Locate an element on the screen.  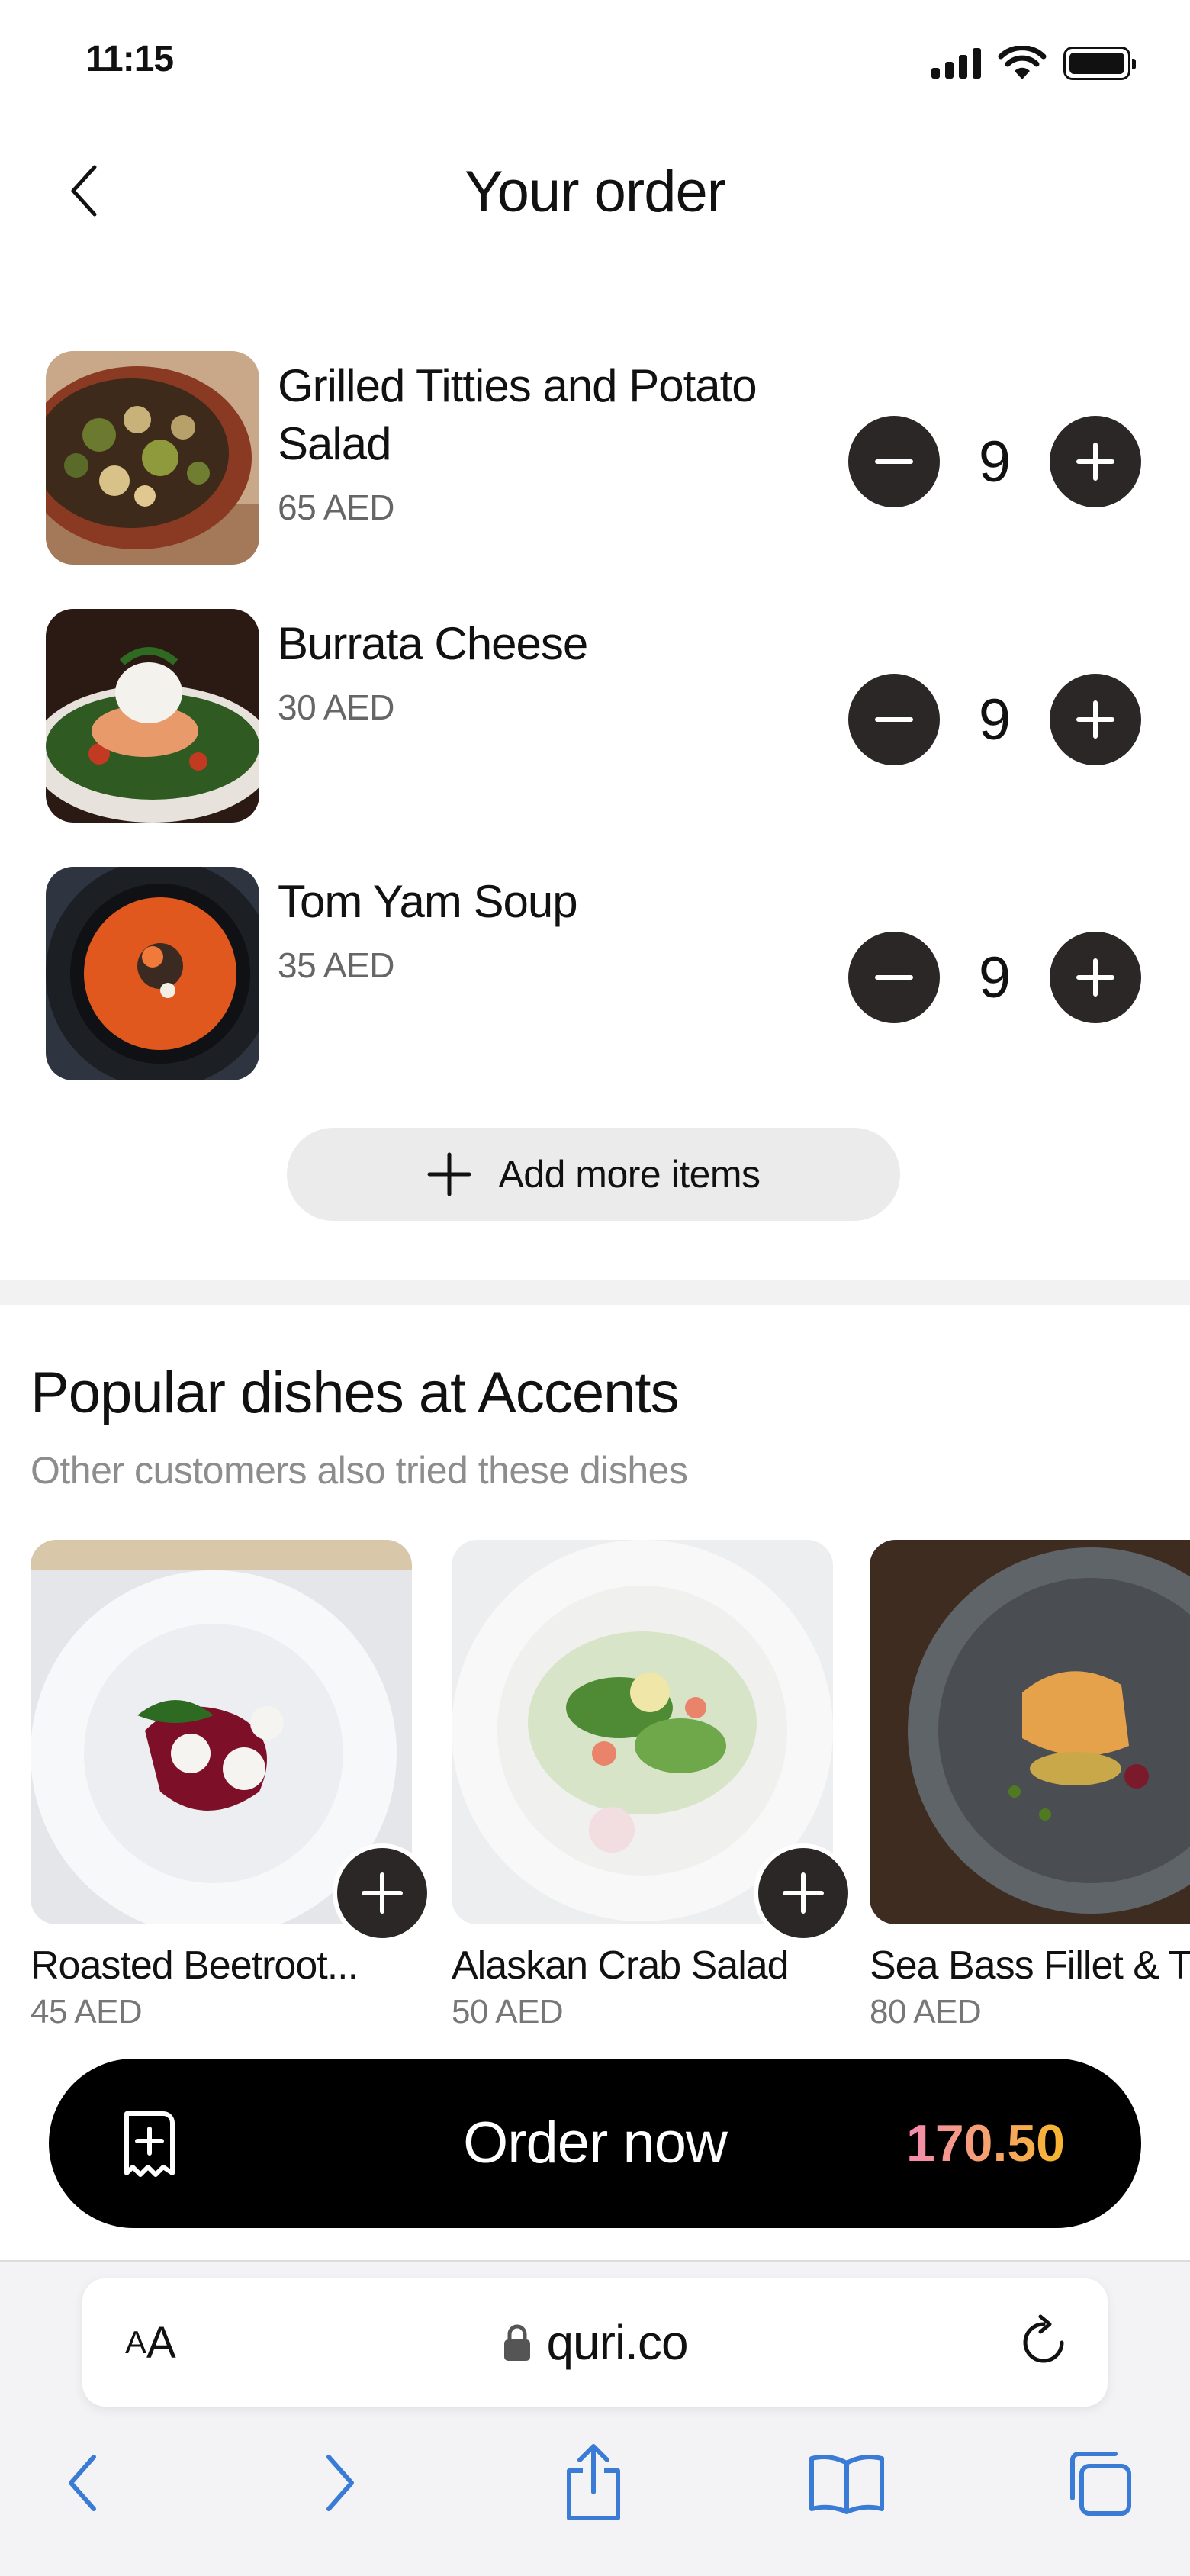
page-title: Your order is located at coordinates (595, 191).